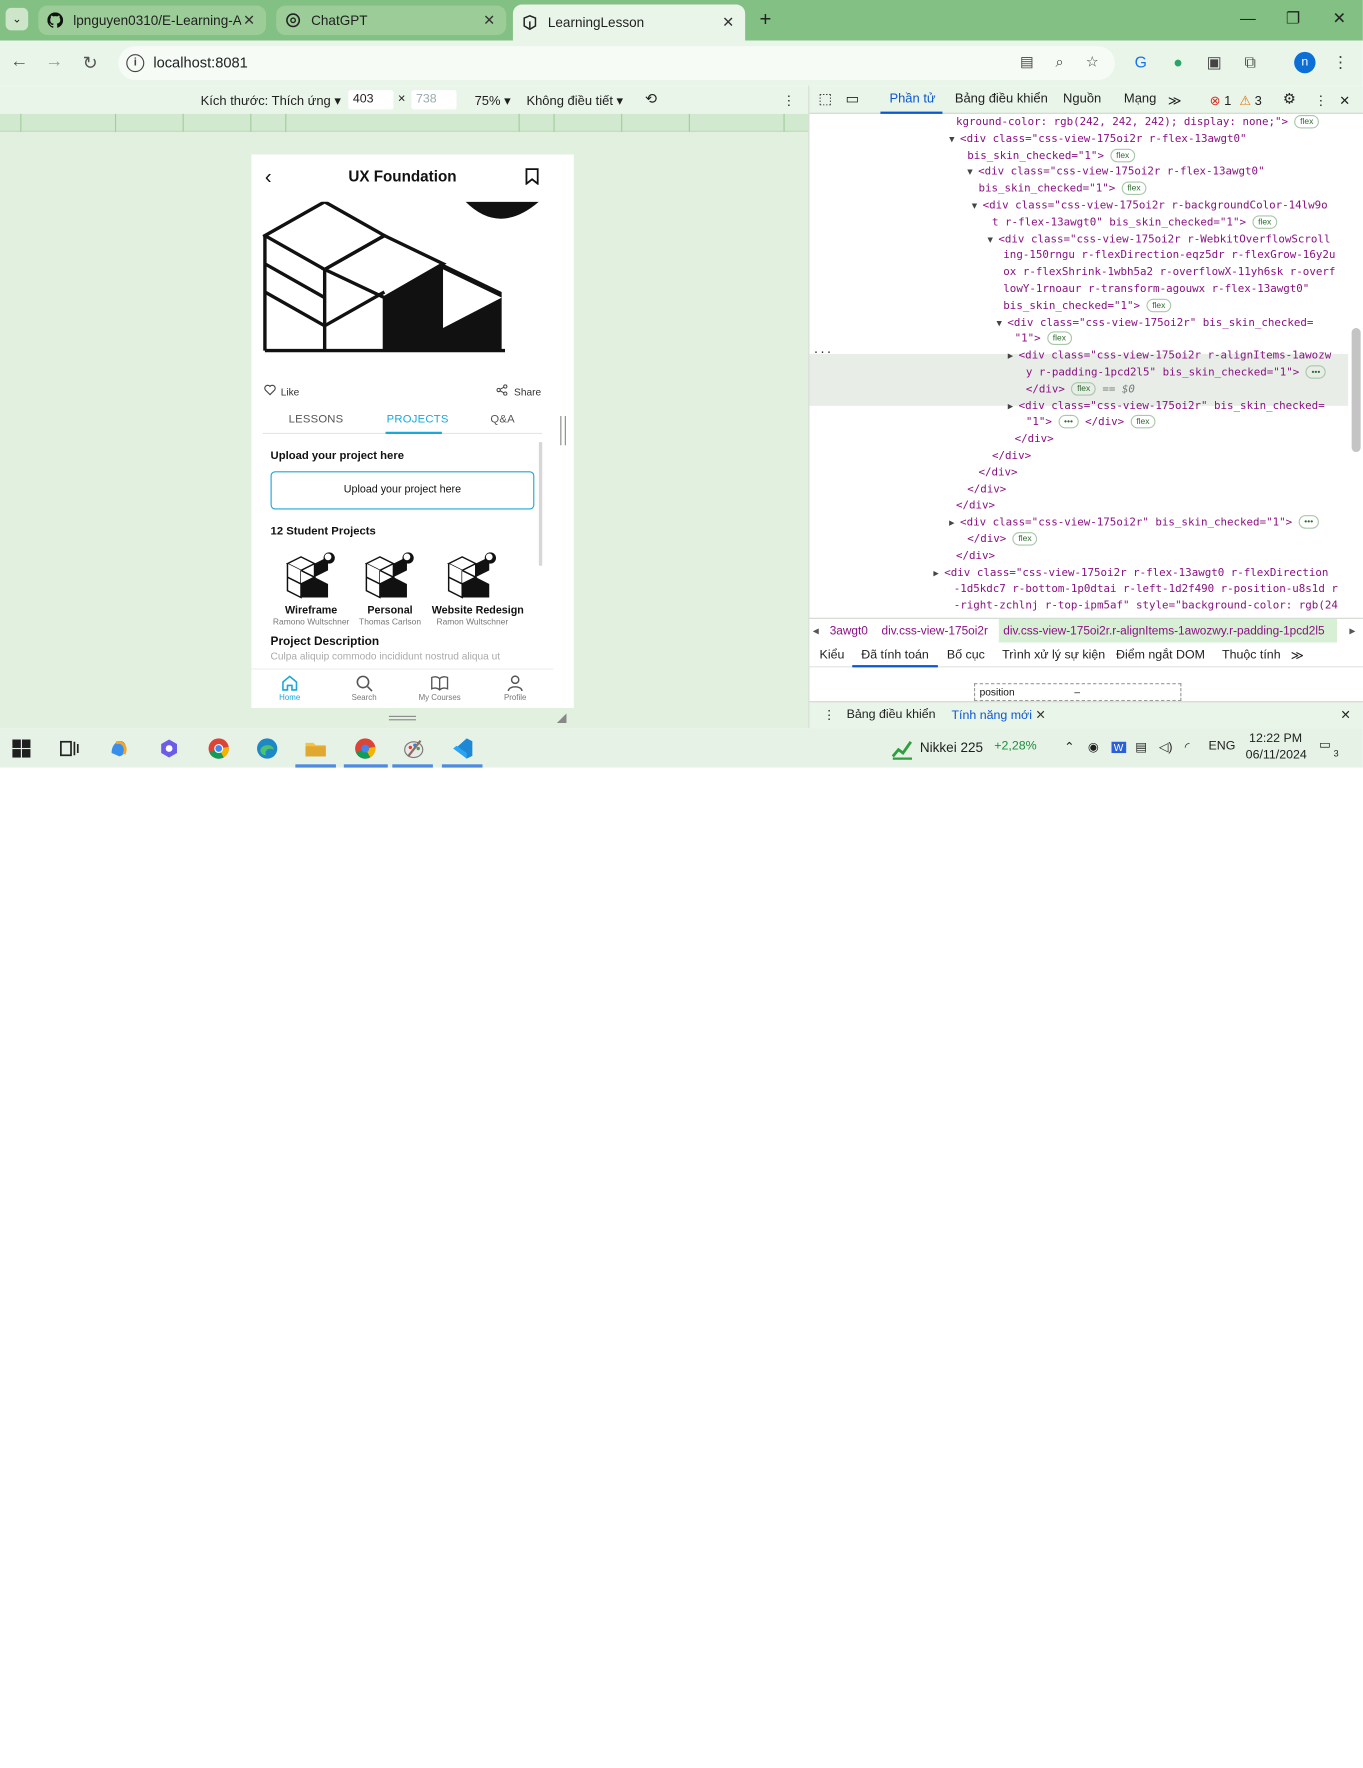 Image resolution: width=1363 pixels, height=1768 pixels. What do you see at coordinates (493, 100) in the screenshot?
I see `zoom-select: 75% ▾` at bounding box center [493, 100].